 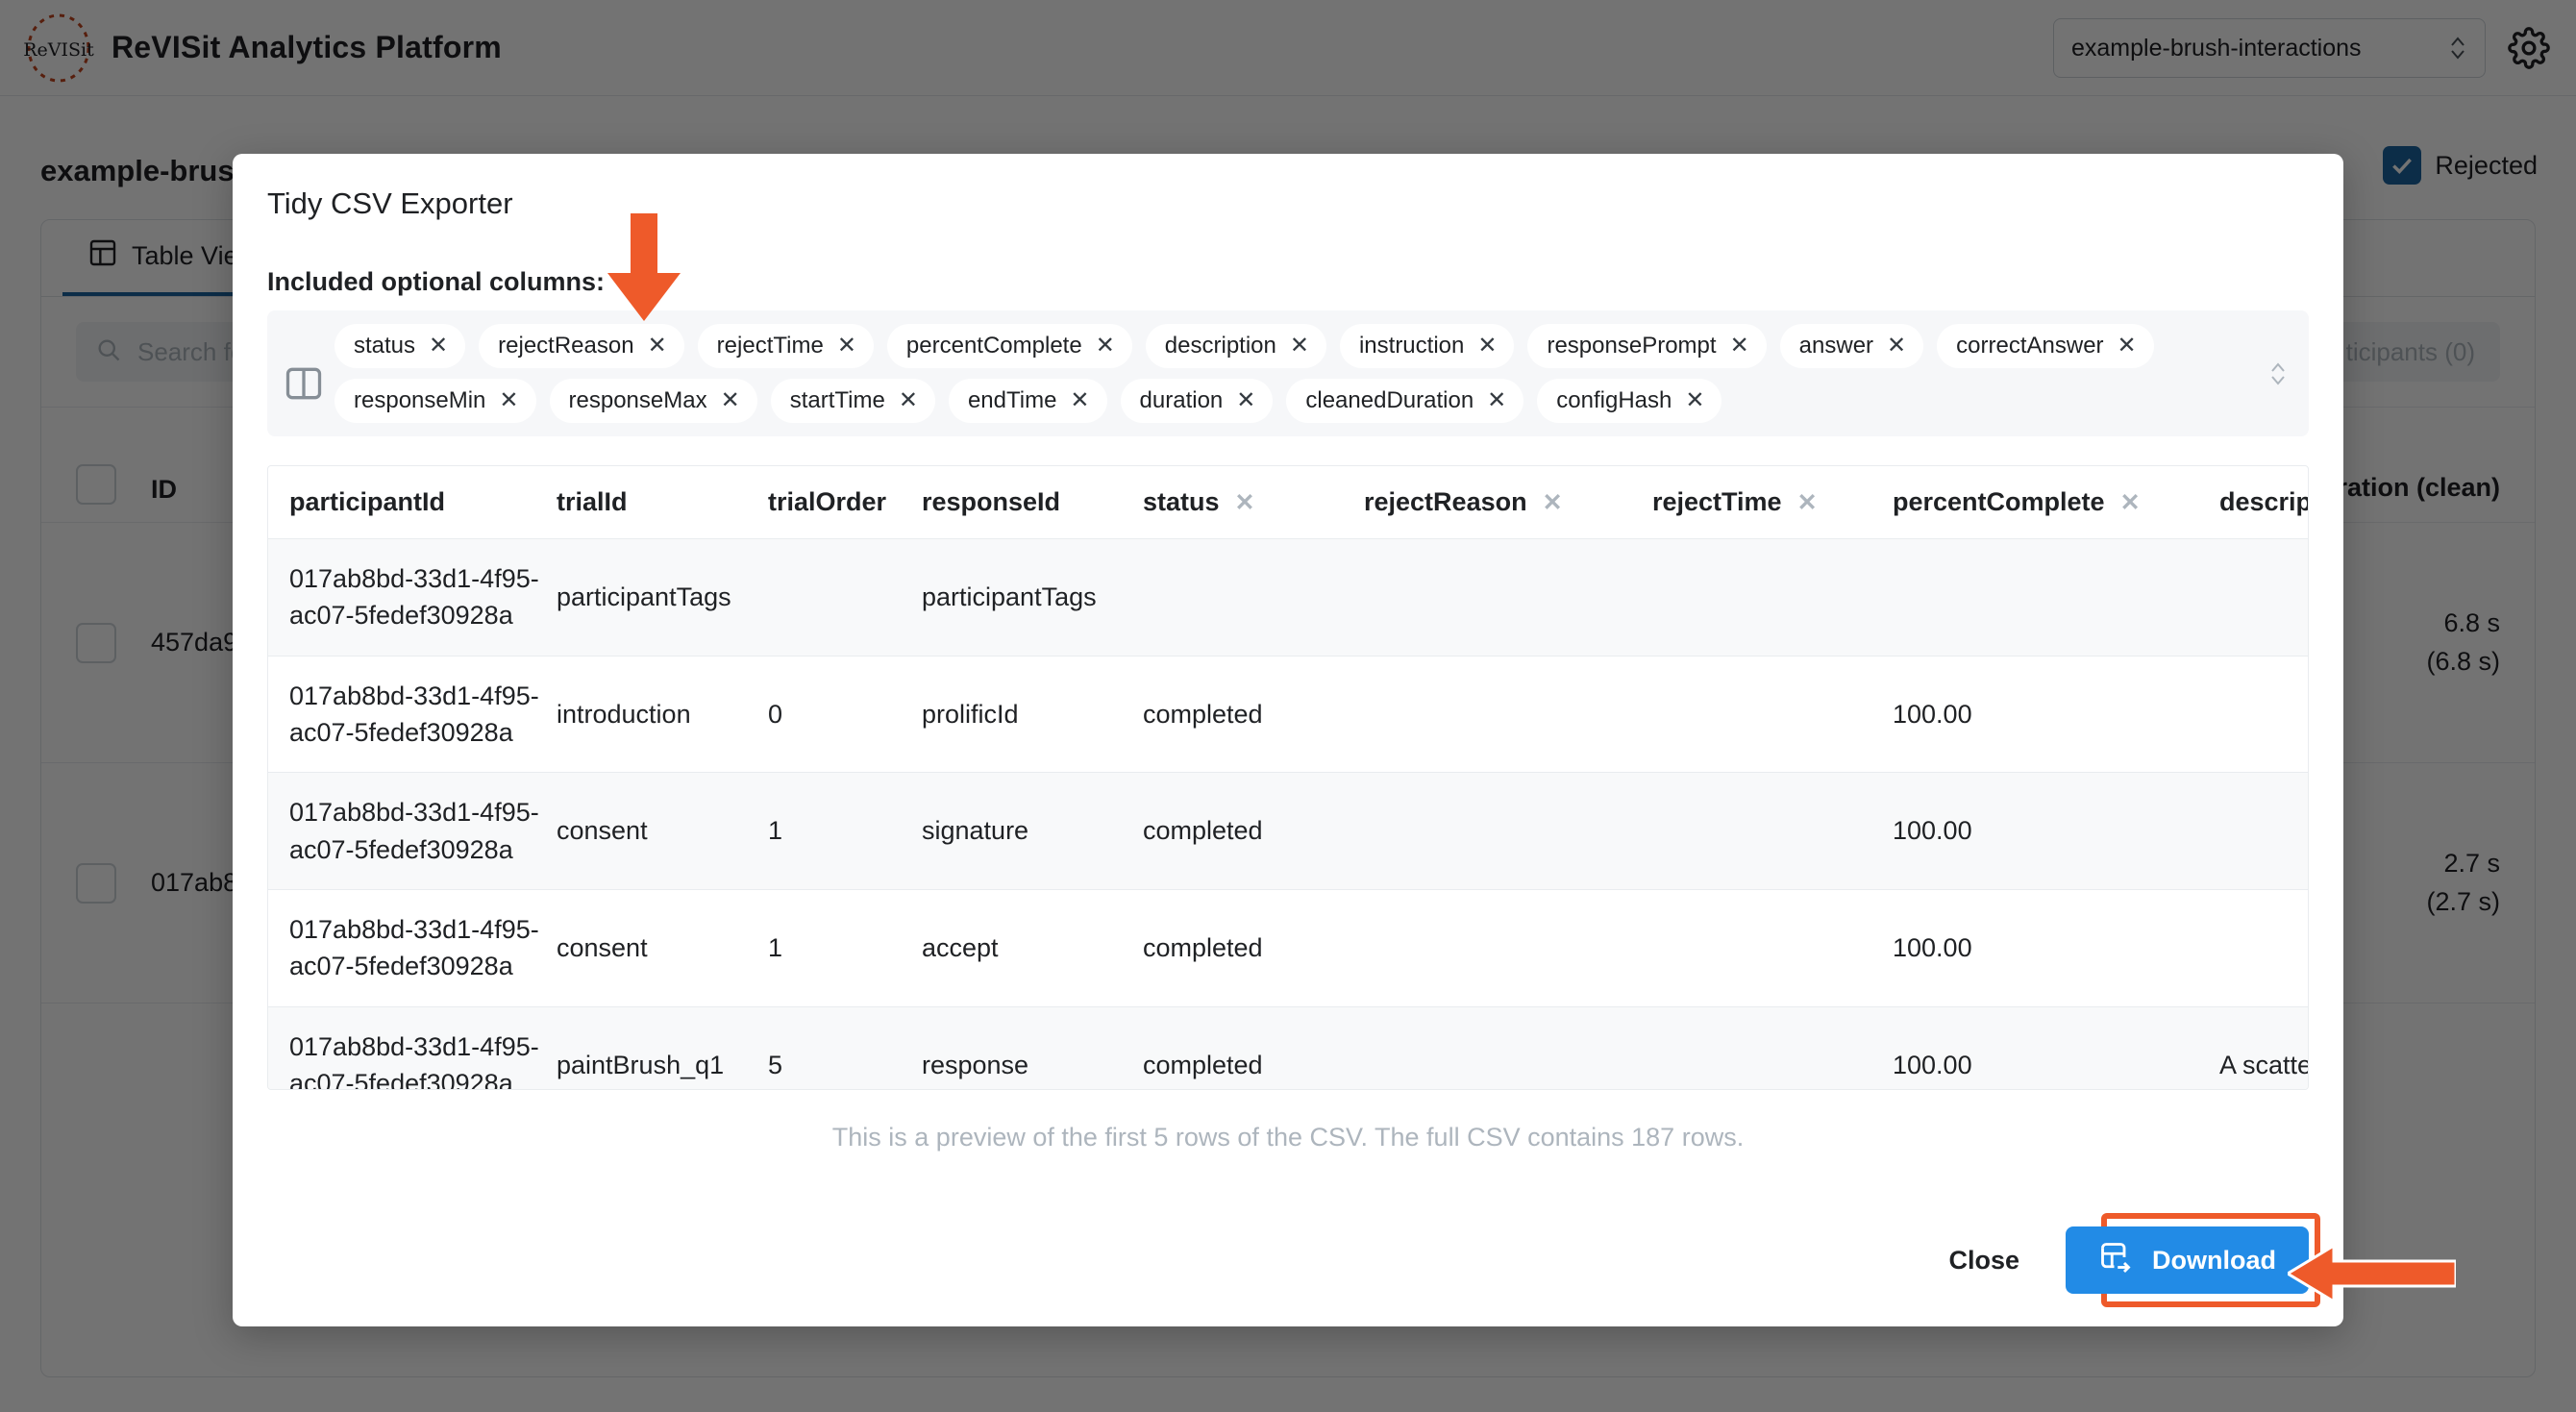 I want to click on columns-layout-icon, so click(x=304, y=383).